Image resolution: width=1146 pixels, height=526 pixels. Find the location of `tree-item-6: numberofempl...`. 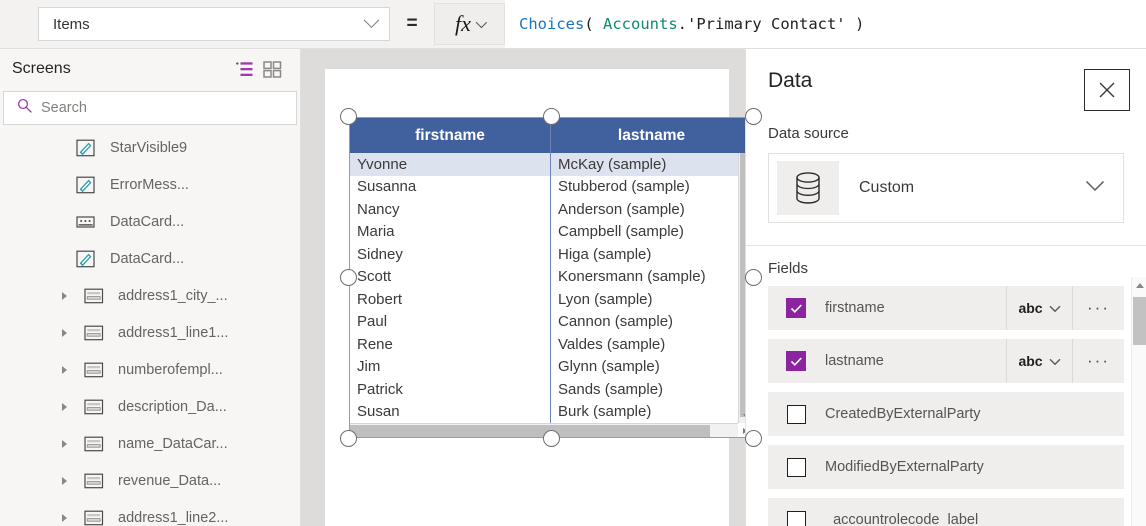

tree-item-6: numberofempl... is located at coordinates (150, 369).